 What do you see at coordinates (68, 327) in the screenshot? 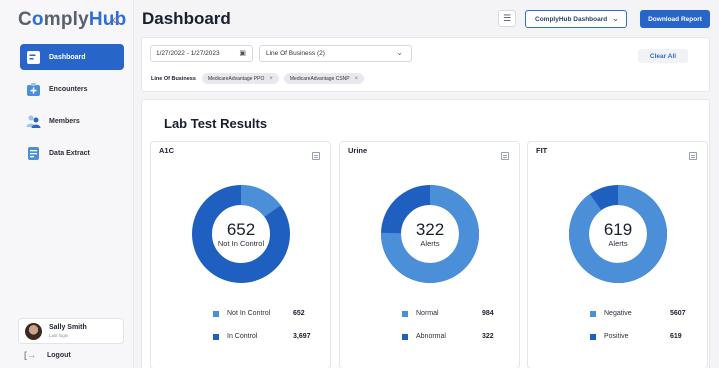
I see `user-name: Sally Smith` at bounding box center [68, 327].